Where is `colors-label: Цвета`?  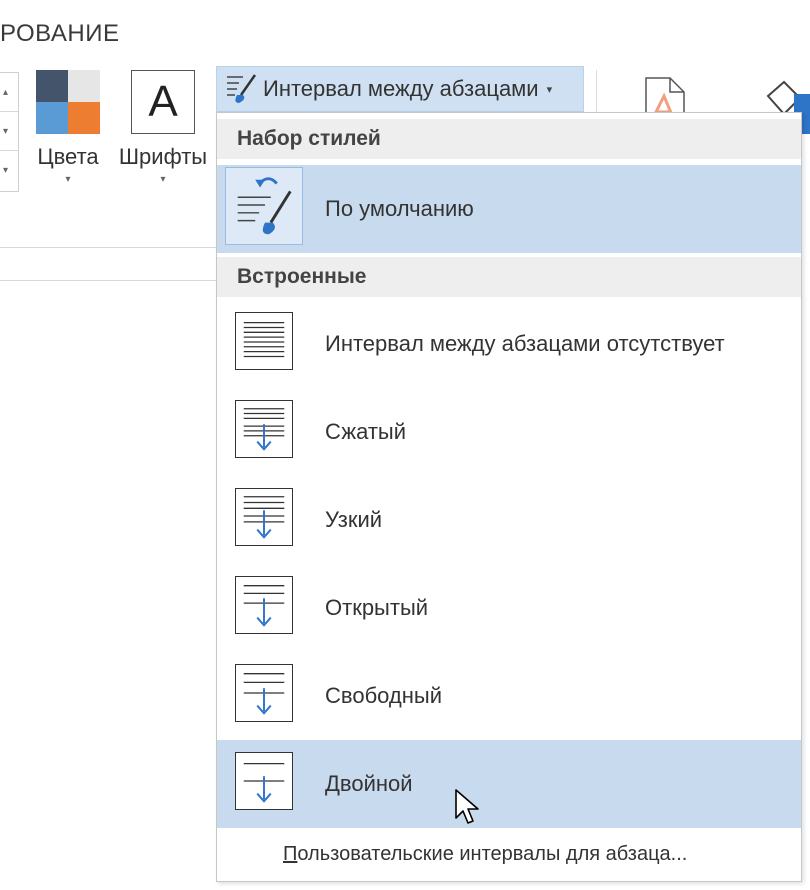 colors-label: Цвета is located at coordinates (68, 156).